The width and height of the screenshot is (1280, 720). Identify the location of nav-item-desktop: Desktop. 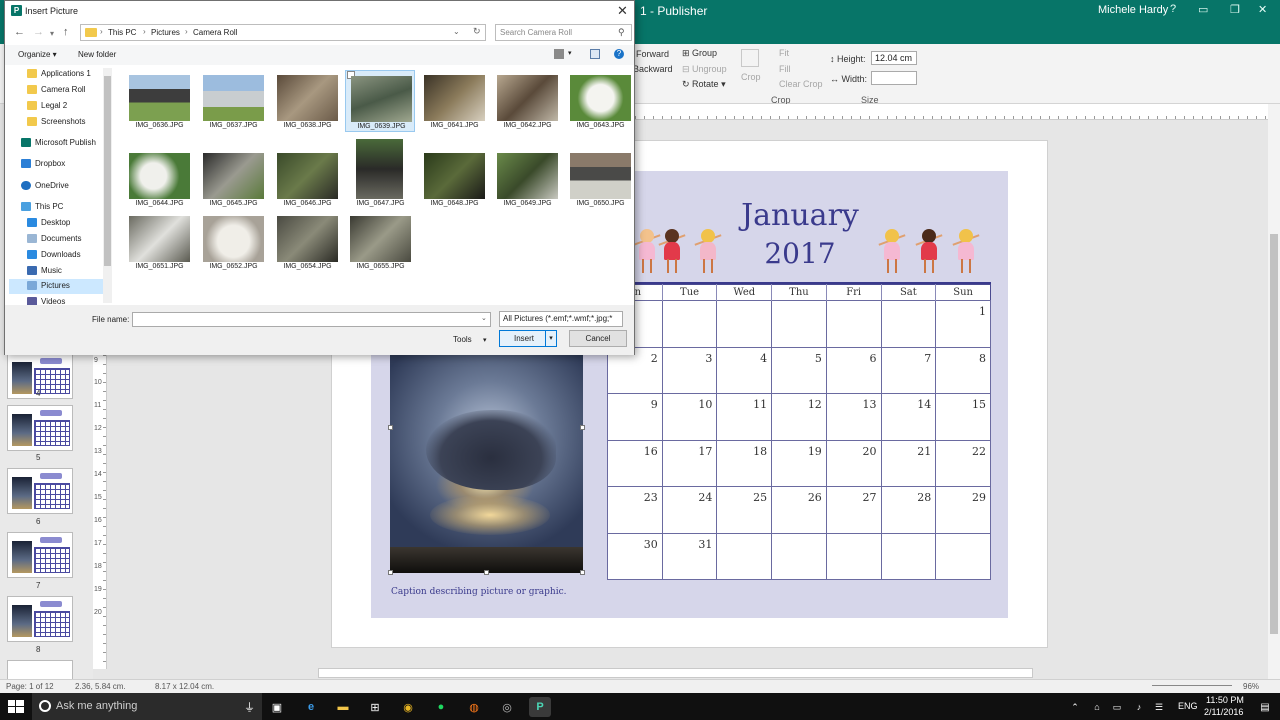
(63, 223).